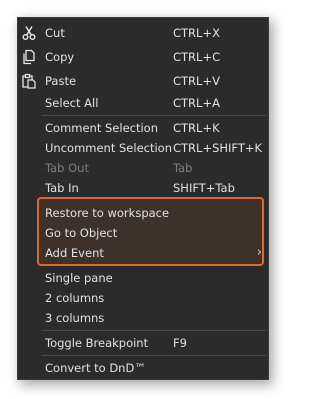 Image resolution: width=320 pixels, height=399 pixels. I want to click on scissors-icon, so click(29, 33).